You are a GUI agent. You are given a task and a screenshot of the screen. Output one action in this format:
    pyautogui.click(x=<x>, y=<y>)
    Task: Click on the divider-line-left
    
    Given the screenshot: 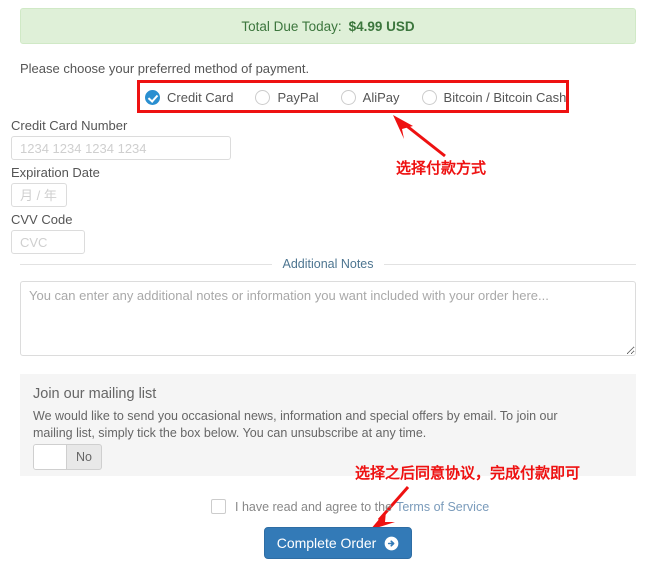 What is the action you would take?
    pyautogui.click(x=146, y=264)
    